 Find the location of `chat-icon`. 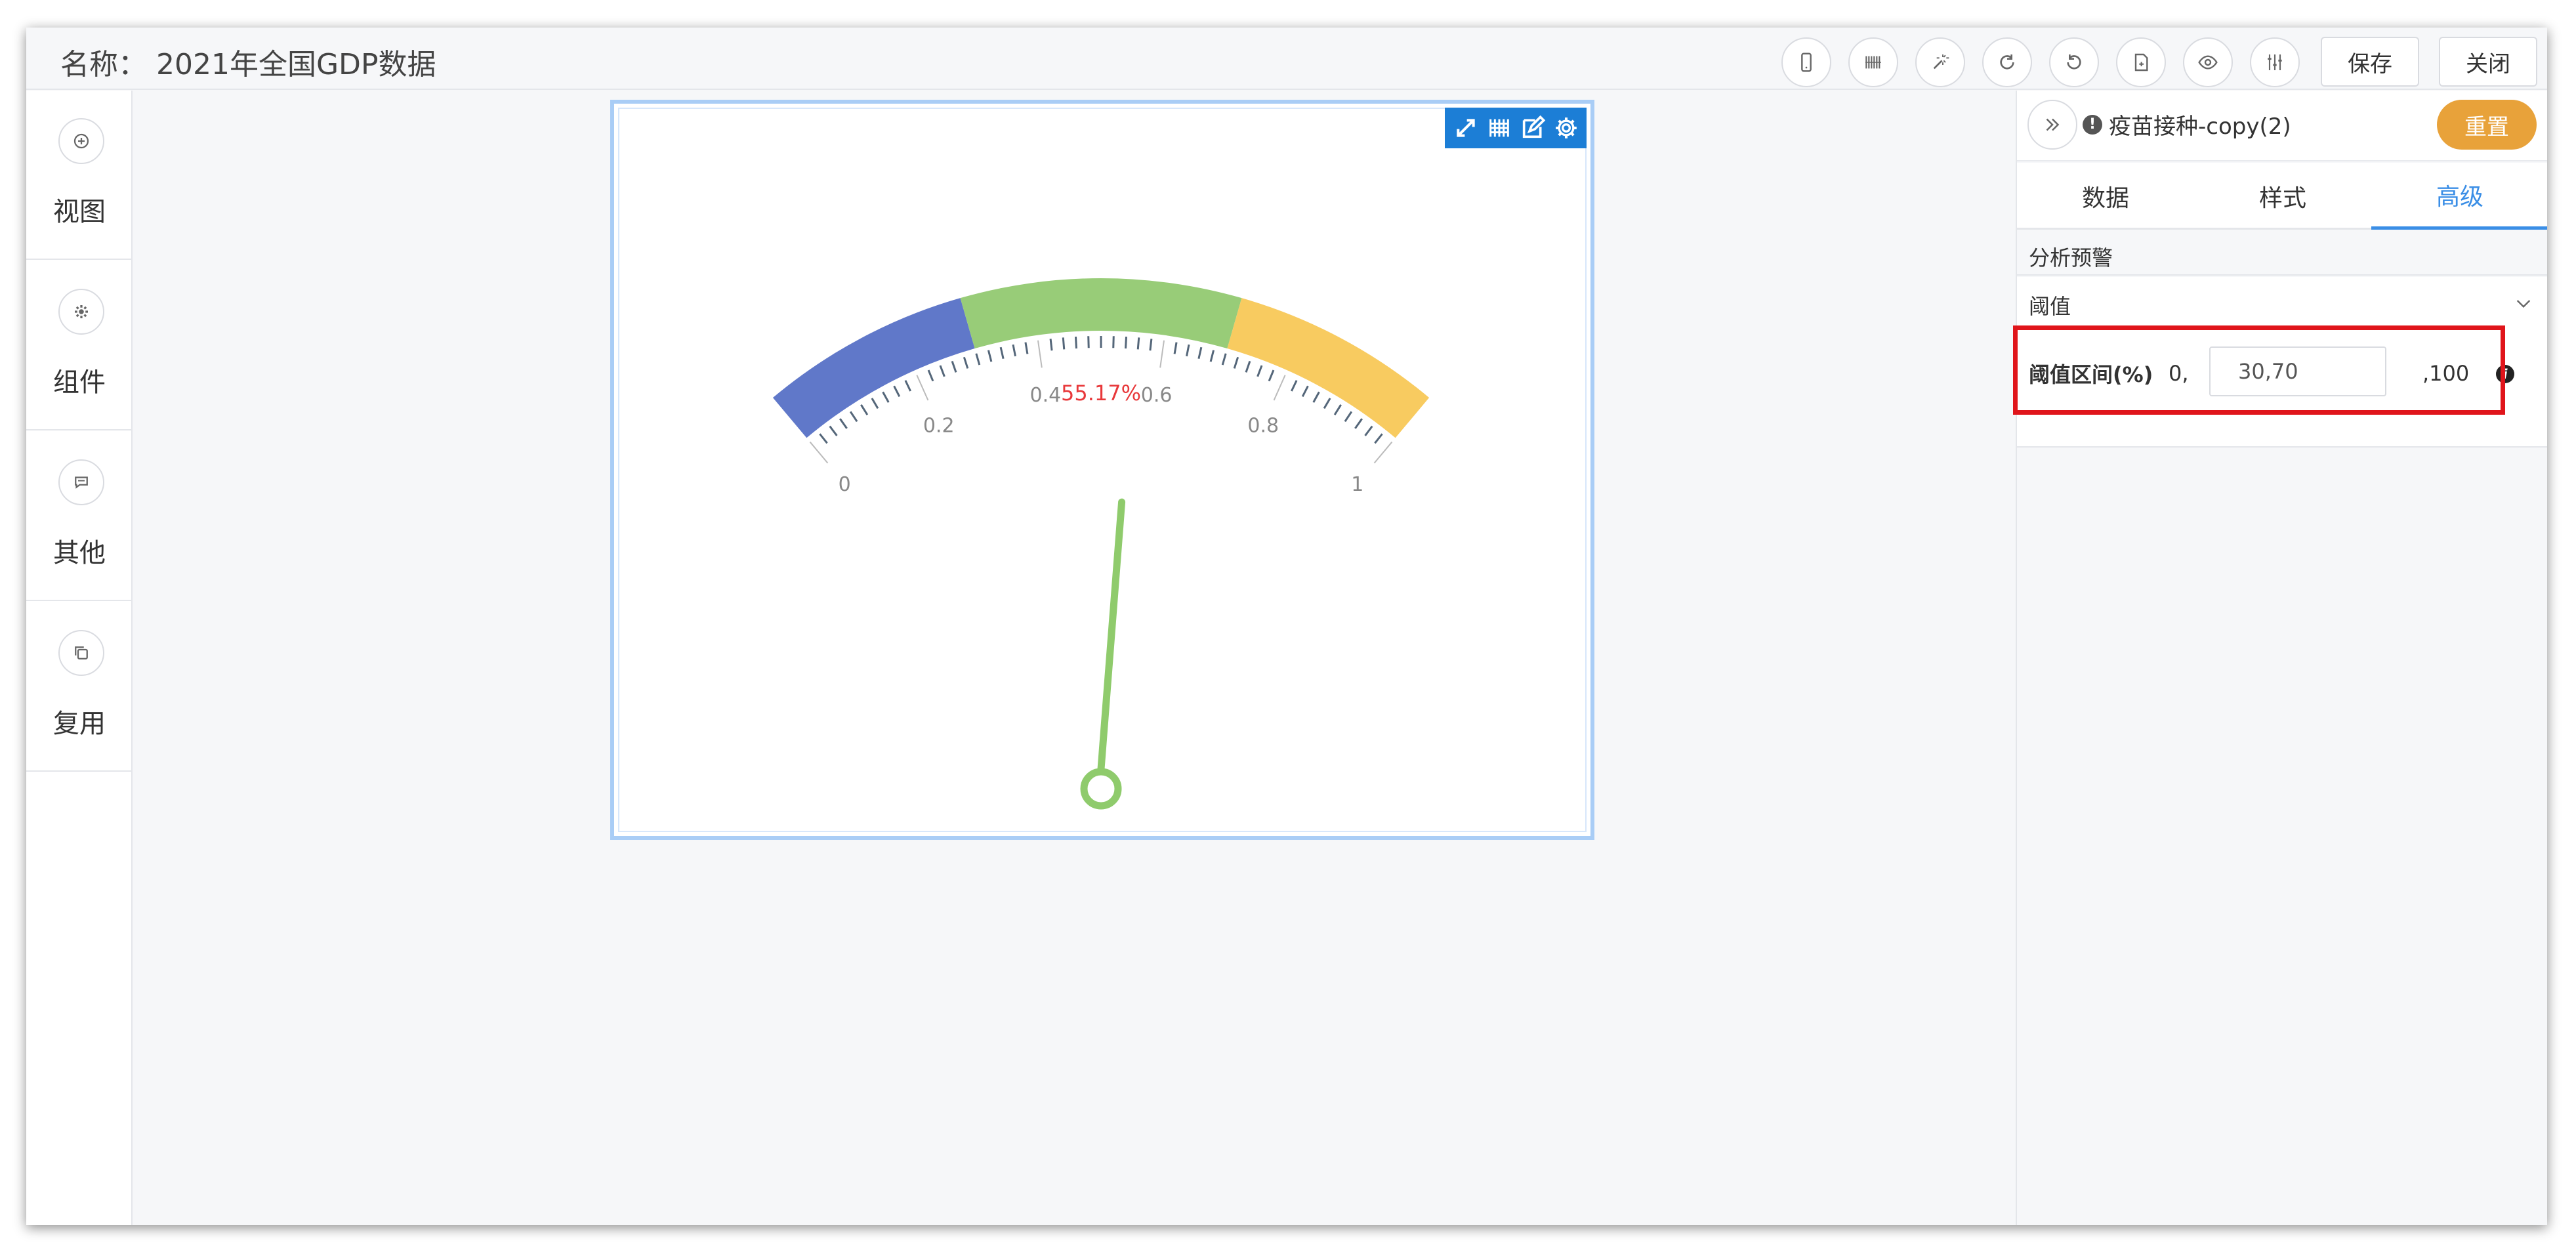

chat-icon is located at coordinates (82, 482).